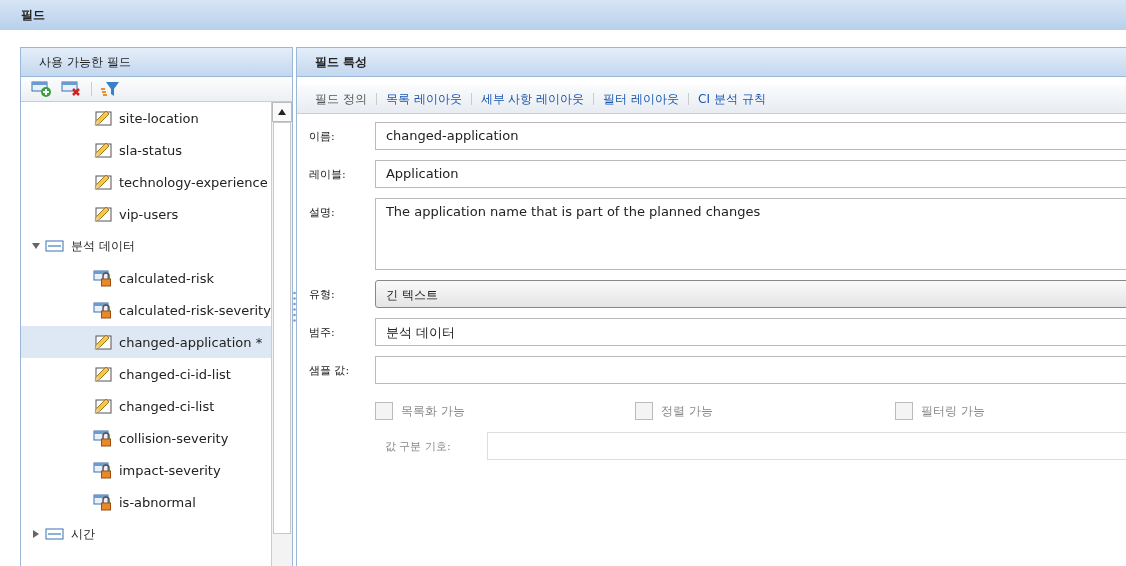 This screenshot has width=1126, height=566. Describe the element at coordinates (750, 174) in the screenshot. I see `input-field: Application` at that location.